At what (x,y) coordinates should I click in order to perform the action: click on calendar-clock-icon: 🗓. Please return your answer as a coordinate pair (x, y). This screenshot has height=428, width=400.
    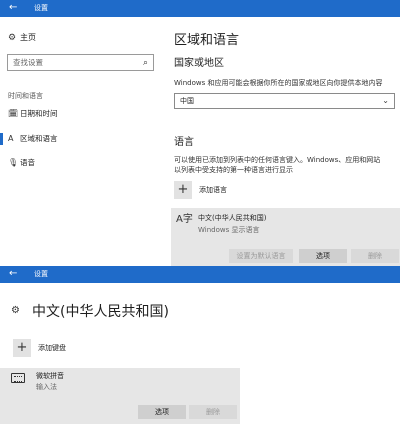
    Looking at the image, I should click on (13, 113).